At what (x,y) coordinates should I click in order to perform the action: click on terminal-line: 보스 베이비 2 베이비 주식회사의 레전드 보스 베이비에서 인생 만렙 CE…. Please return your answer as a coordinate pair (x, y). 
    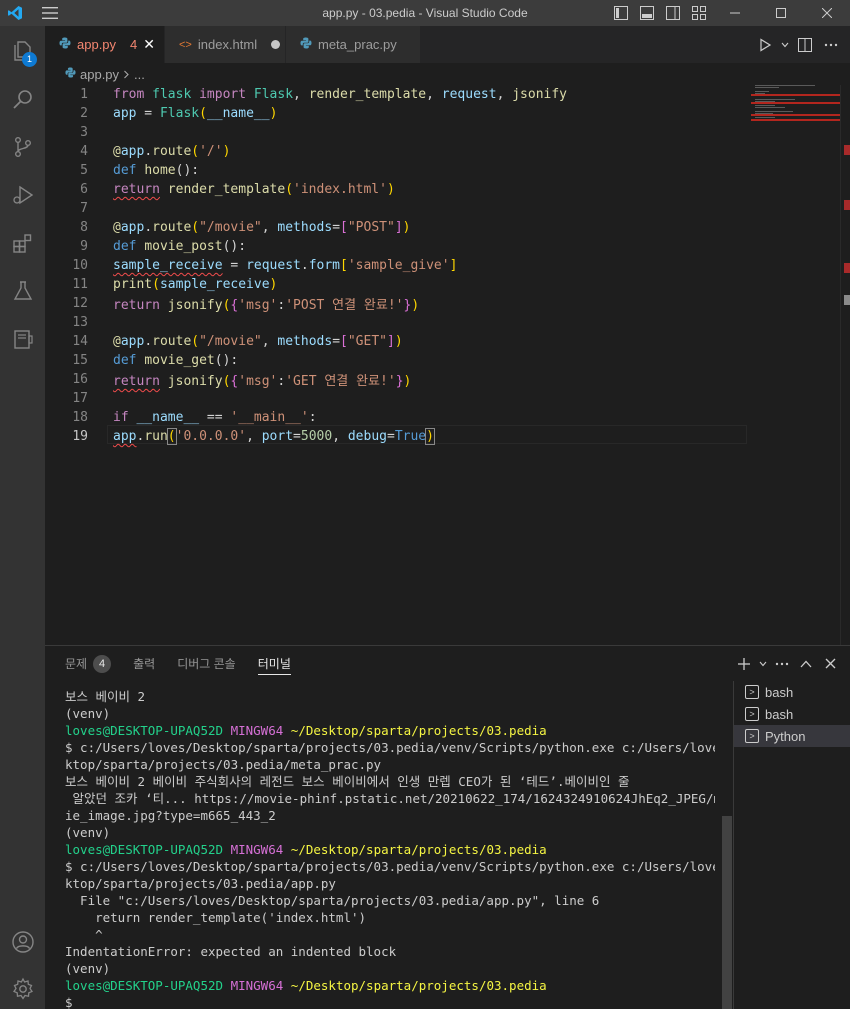
    Looking at the image, I should click on (347, 781).